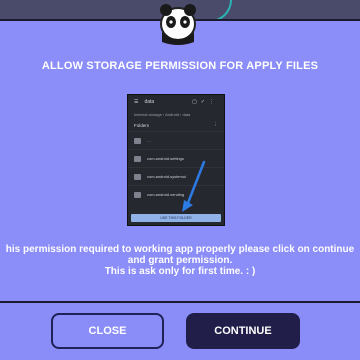  I want to click on preview-section-extra: ⋮, so click(216, 124).